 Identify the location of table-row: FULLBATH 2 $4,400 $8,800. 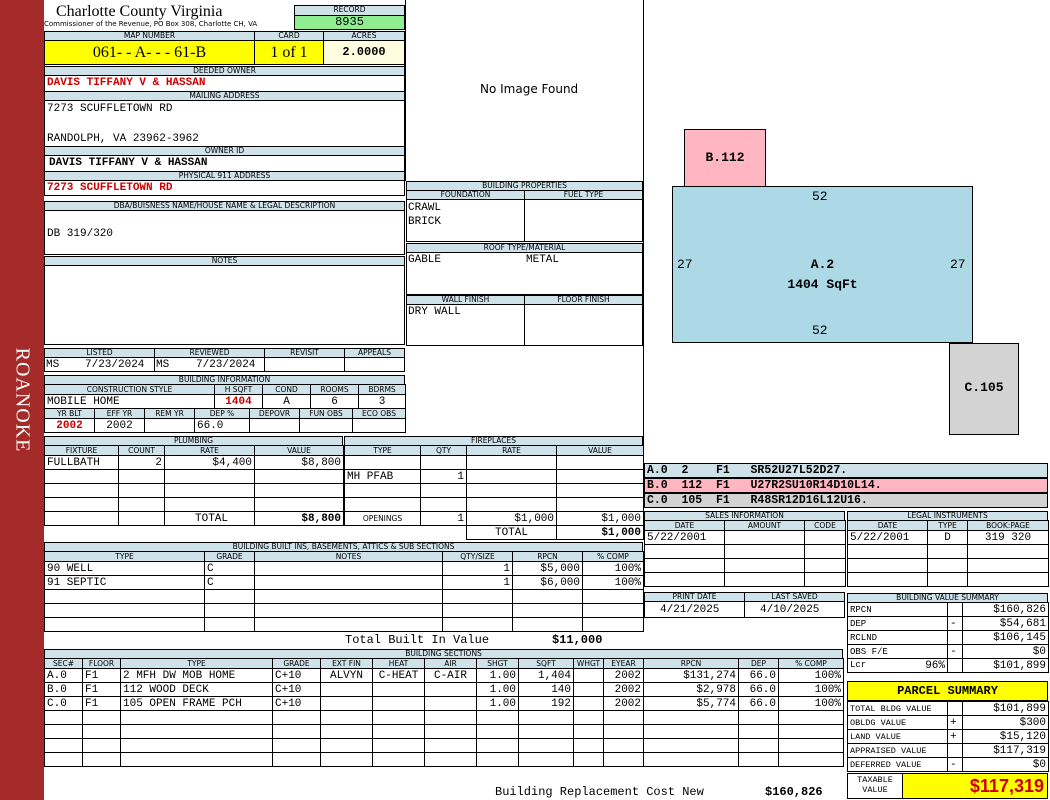
(194, 462).